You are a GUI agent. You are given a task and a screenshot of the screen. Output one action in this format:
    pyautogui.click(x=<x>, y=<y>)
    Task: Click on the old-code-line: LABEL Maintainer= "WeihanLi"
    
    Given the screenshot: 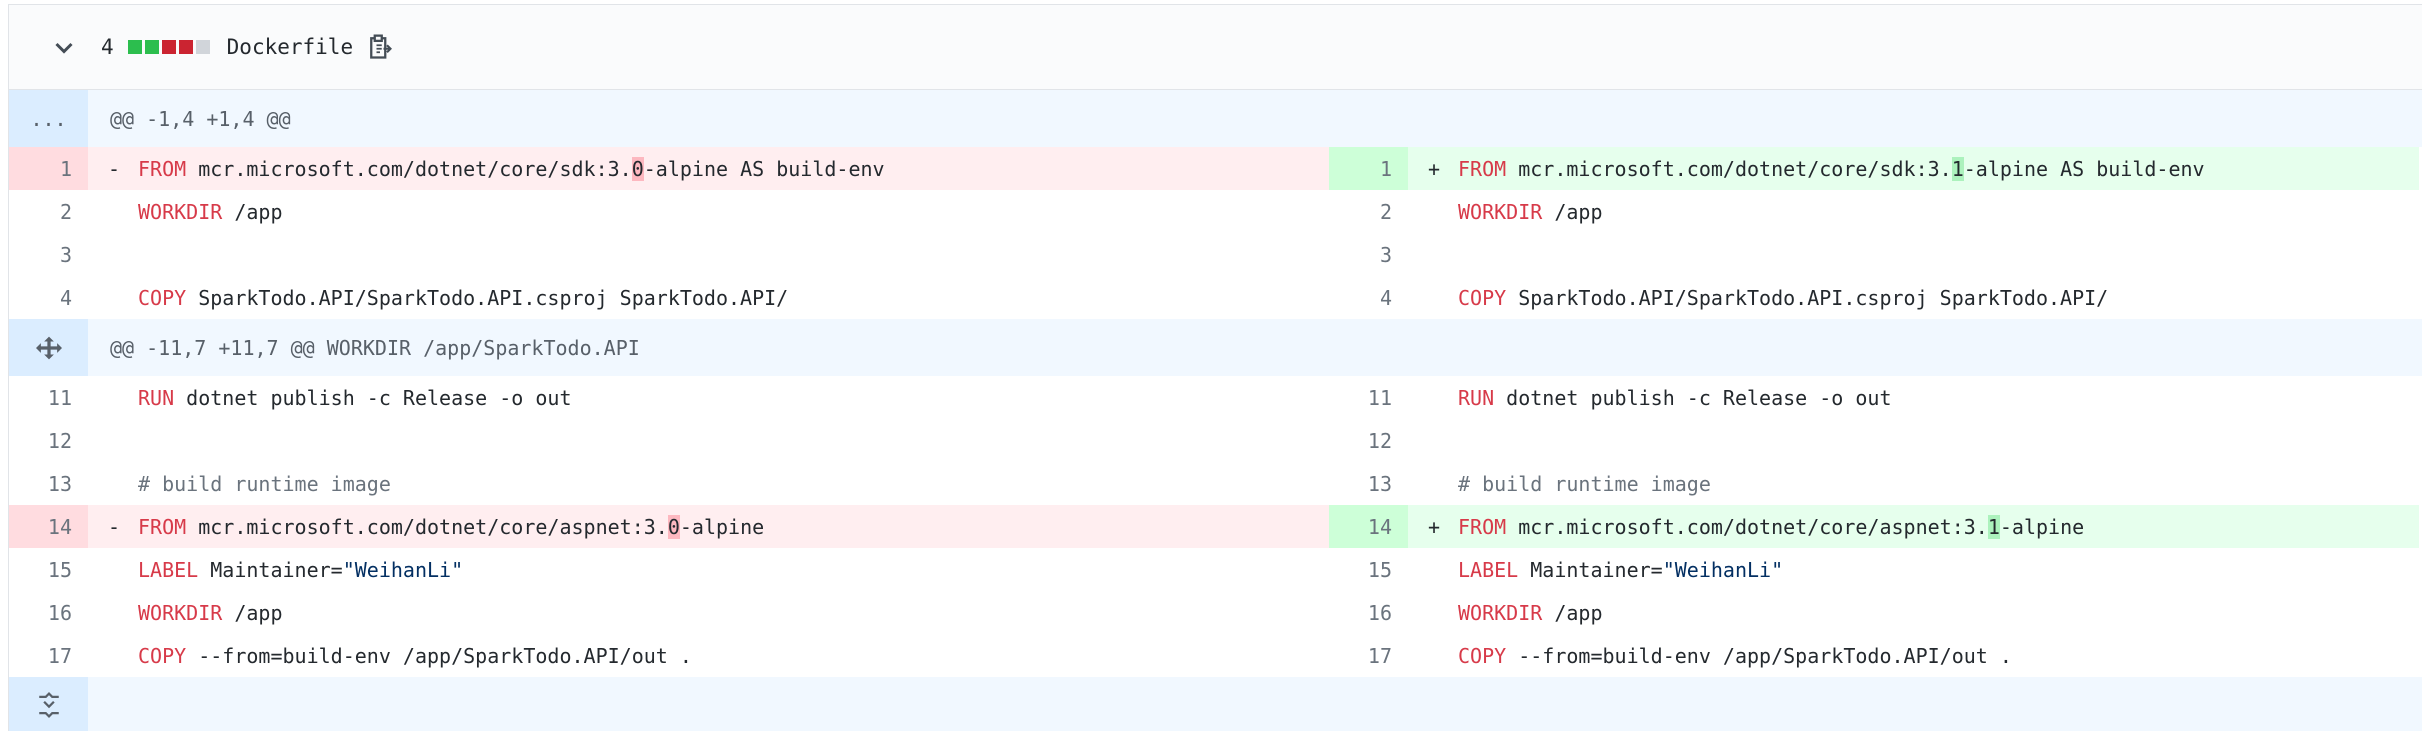 What is the action you would take?
    pyautogui.click(x=708, y=569)
    